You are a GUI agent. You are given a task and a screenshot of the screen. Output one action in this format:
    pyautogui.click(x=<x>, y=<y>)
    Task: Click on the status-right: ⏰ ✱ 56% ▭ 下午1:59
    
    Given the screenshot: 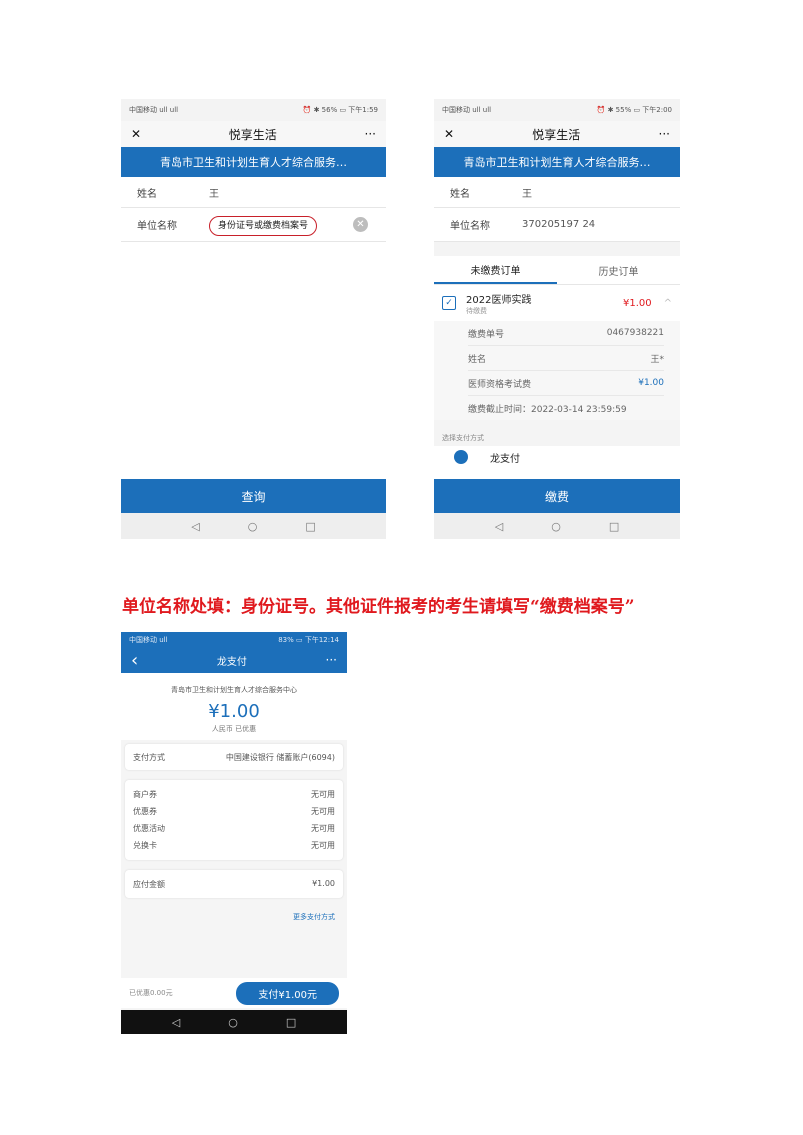 What is the action you would take?
    pyautogui.click(x=340, y=110)
    